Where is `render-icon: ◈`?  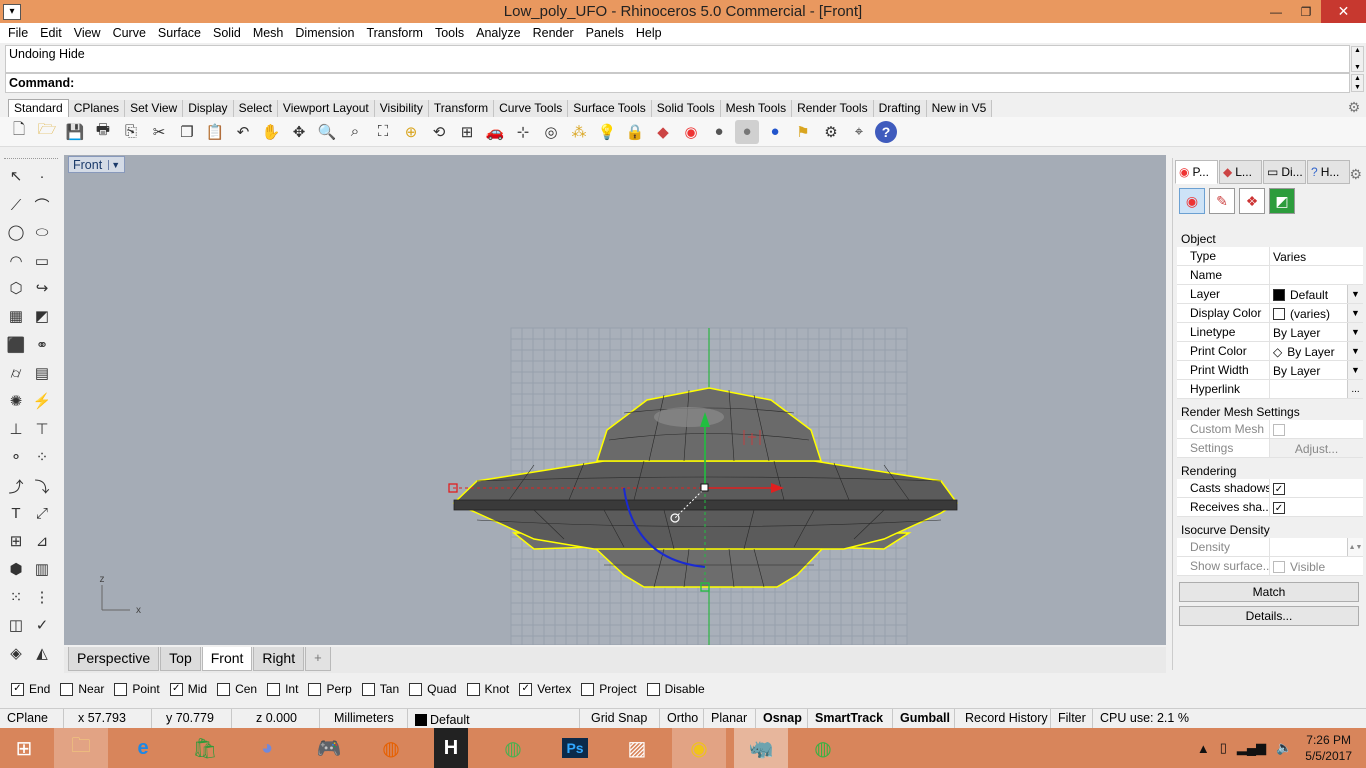 render-icon: ◈ is located at coordinates (16, 653).